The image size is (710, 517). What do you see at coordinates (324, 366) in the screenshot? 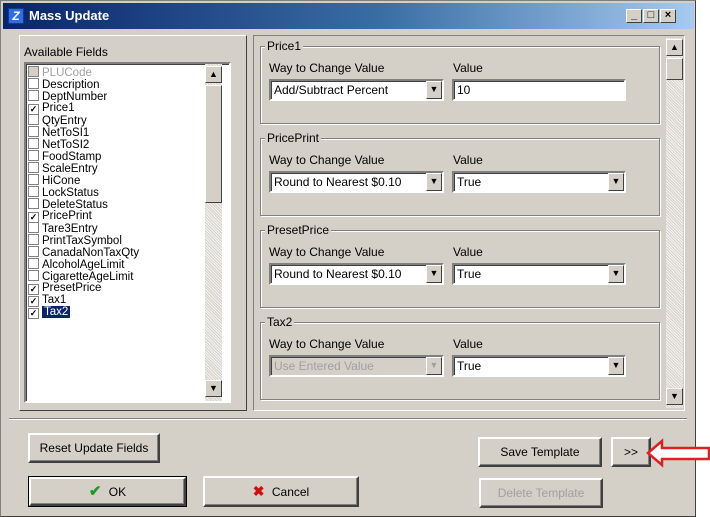
I see `way-to-change-value: Use Entered Value` at bounding box center [324, 366].